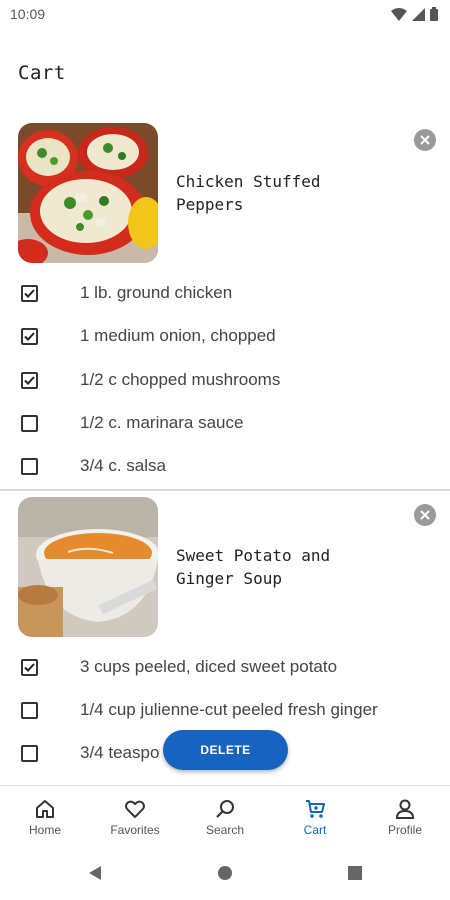  I want to click on nav-item-favorites: Favorites, so click(135, 817).